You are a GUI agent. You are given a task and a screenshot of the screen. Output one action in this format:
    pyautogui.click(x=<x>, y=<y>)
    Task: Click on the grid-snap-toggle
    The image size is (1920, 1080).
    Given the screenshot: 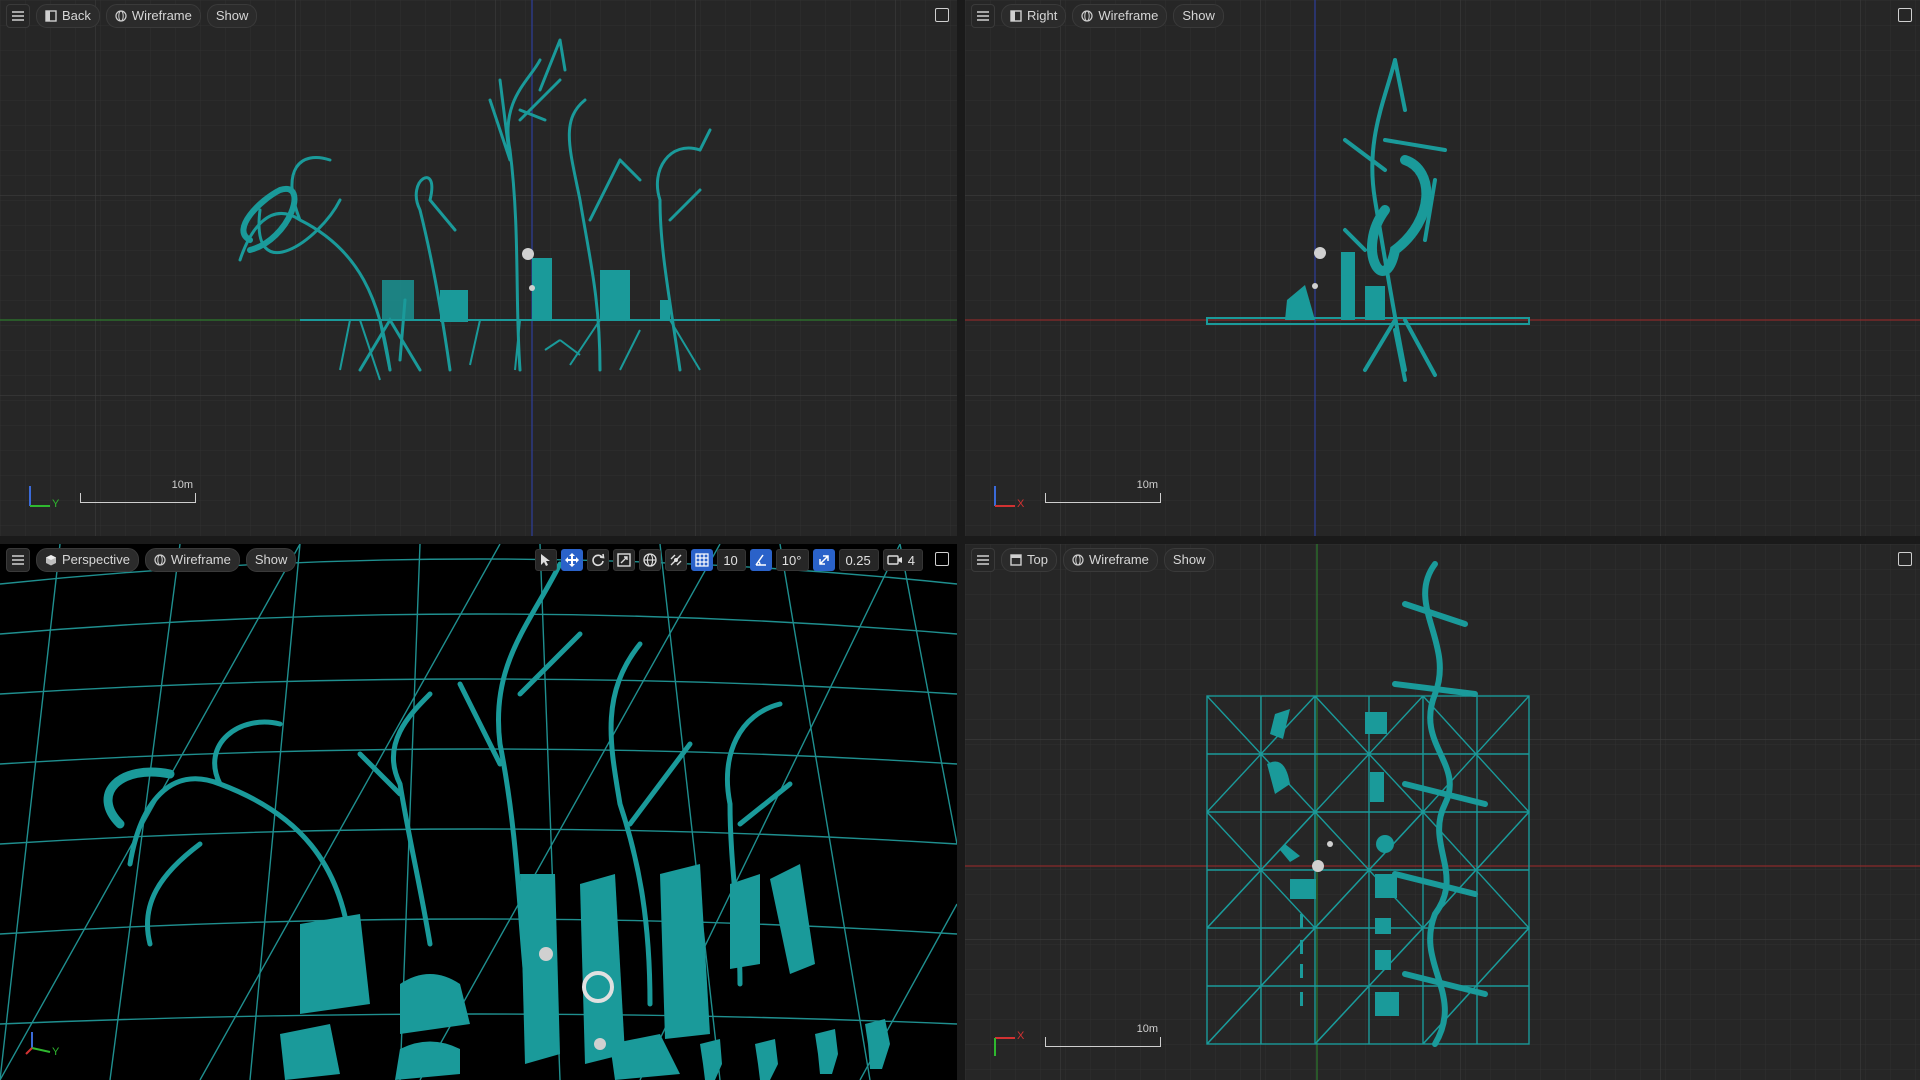 What is the action you would take?
    pyautogui.click(x=702, y=560)
    